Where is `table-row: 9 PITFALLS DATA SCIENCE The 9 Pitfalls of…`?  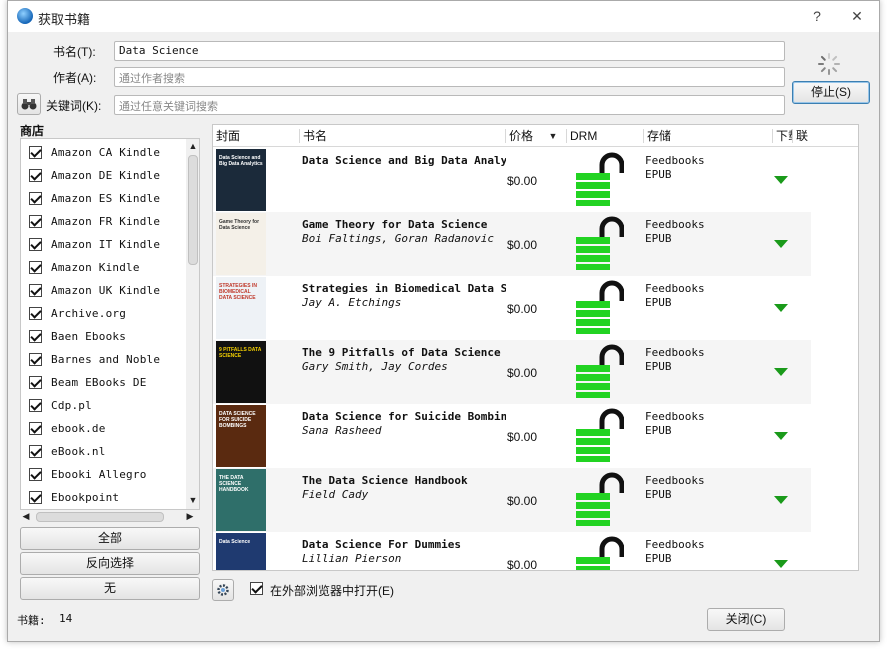
table-row: 9 PITFALLS DATA SCIENCE The 9 Pitfalls of… is located at coordinates (512, 372).